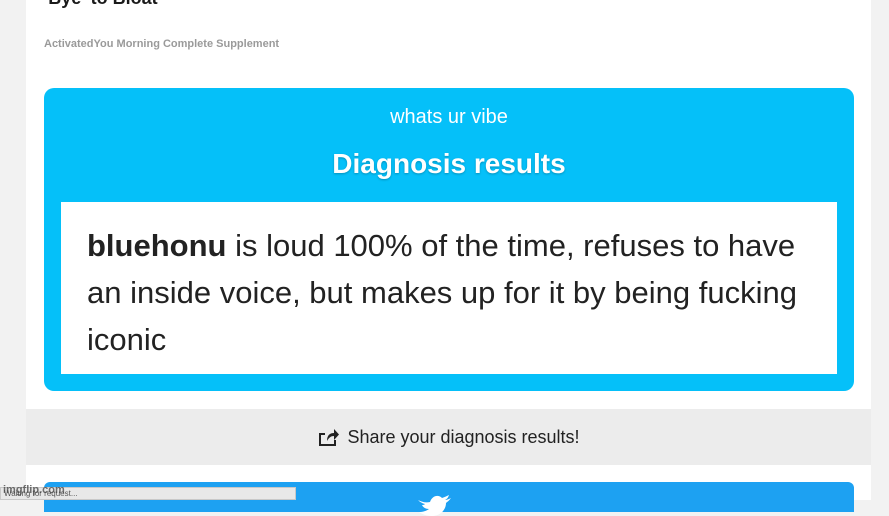 The width and height of the screenshot is (889, 516). Describe the element at coordinates (449, 163) in the screenshot. I see `card-title: Diagnosis results` at that location.